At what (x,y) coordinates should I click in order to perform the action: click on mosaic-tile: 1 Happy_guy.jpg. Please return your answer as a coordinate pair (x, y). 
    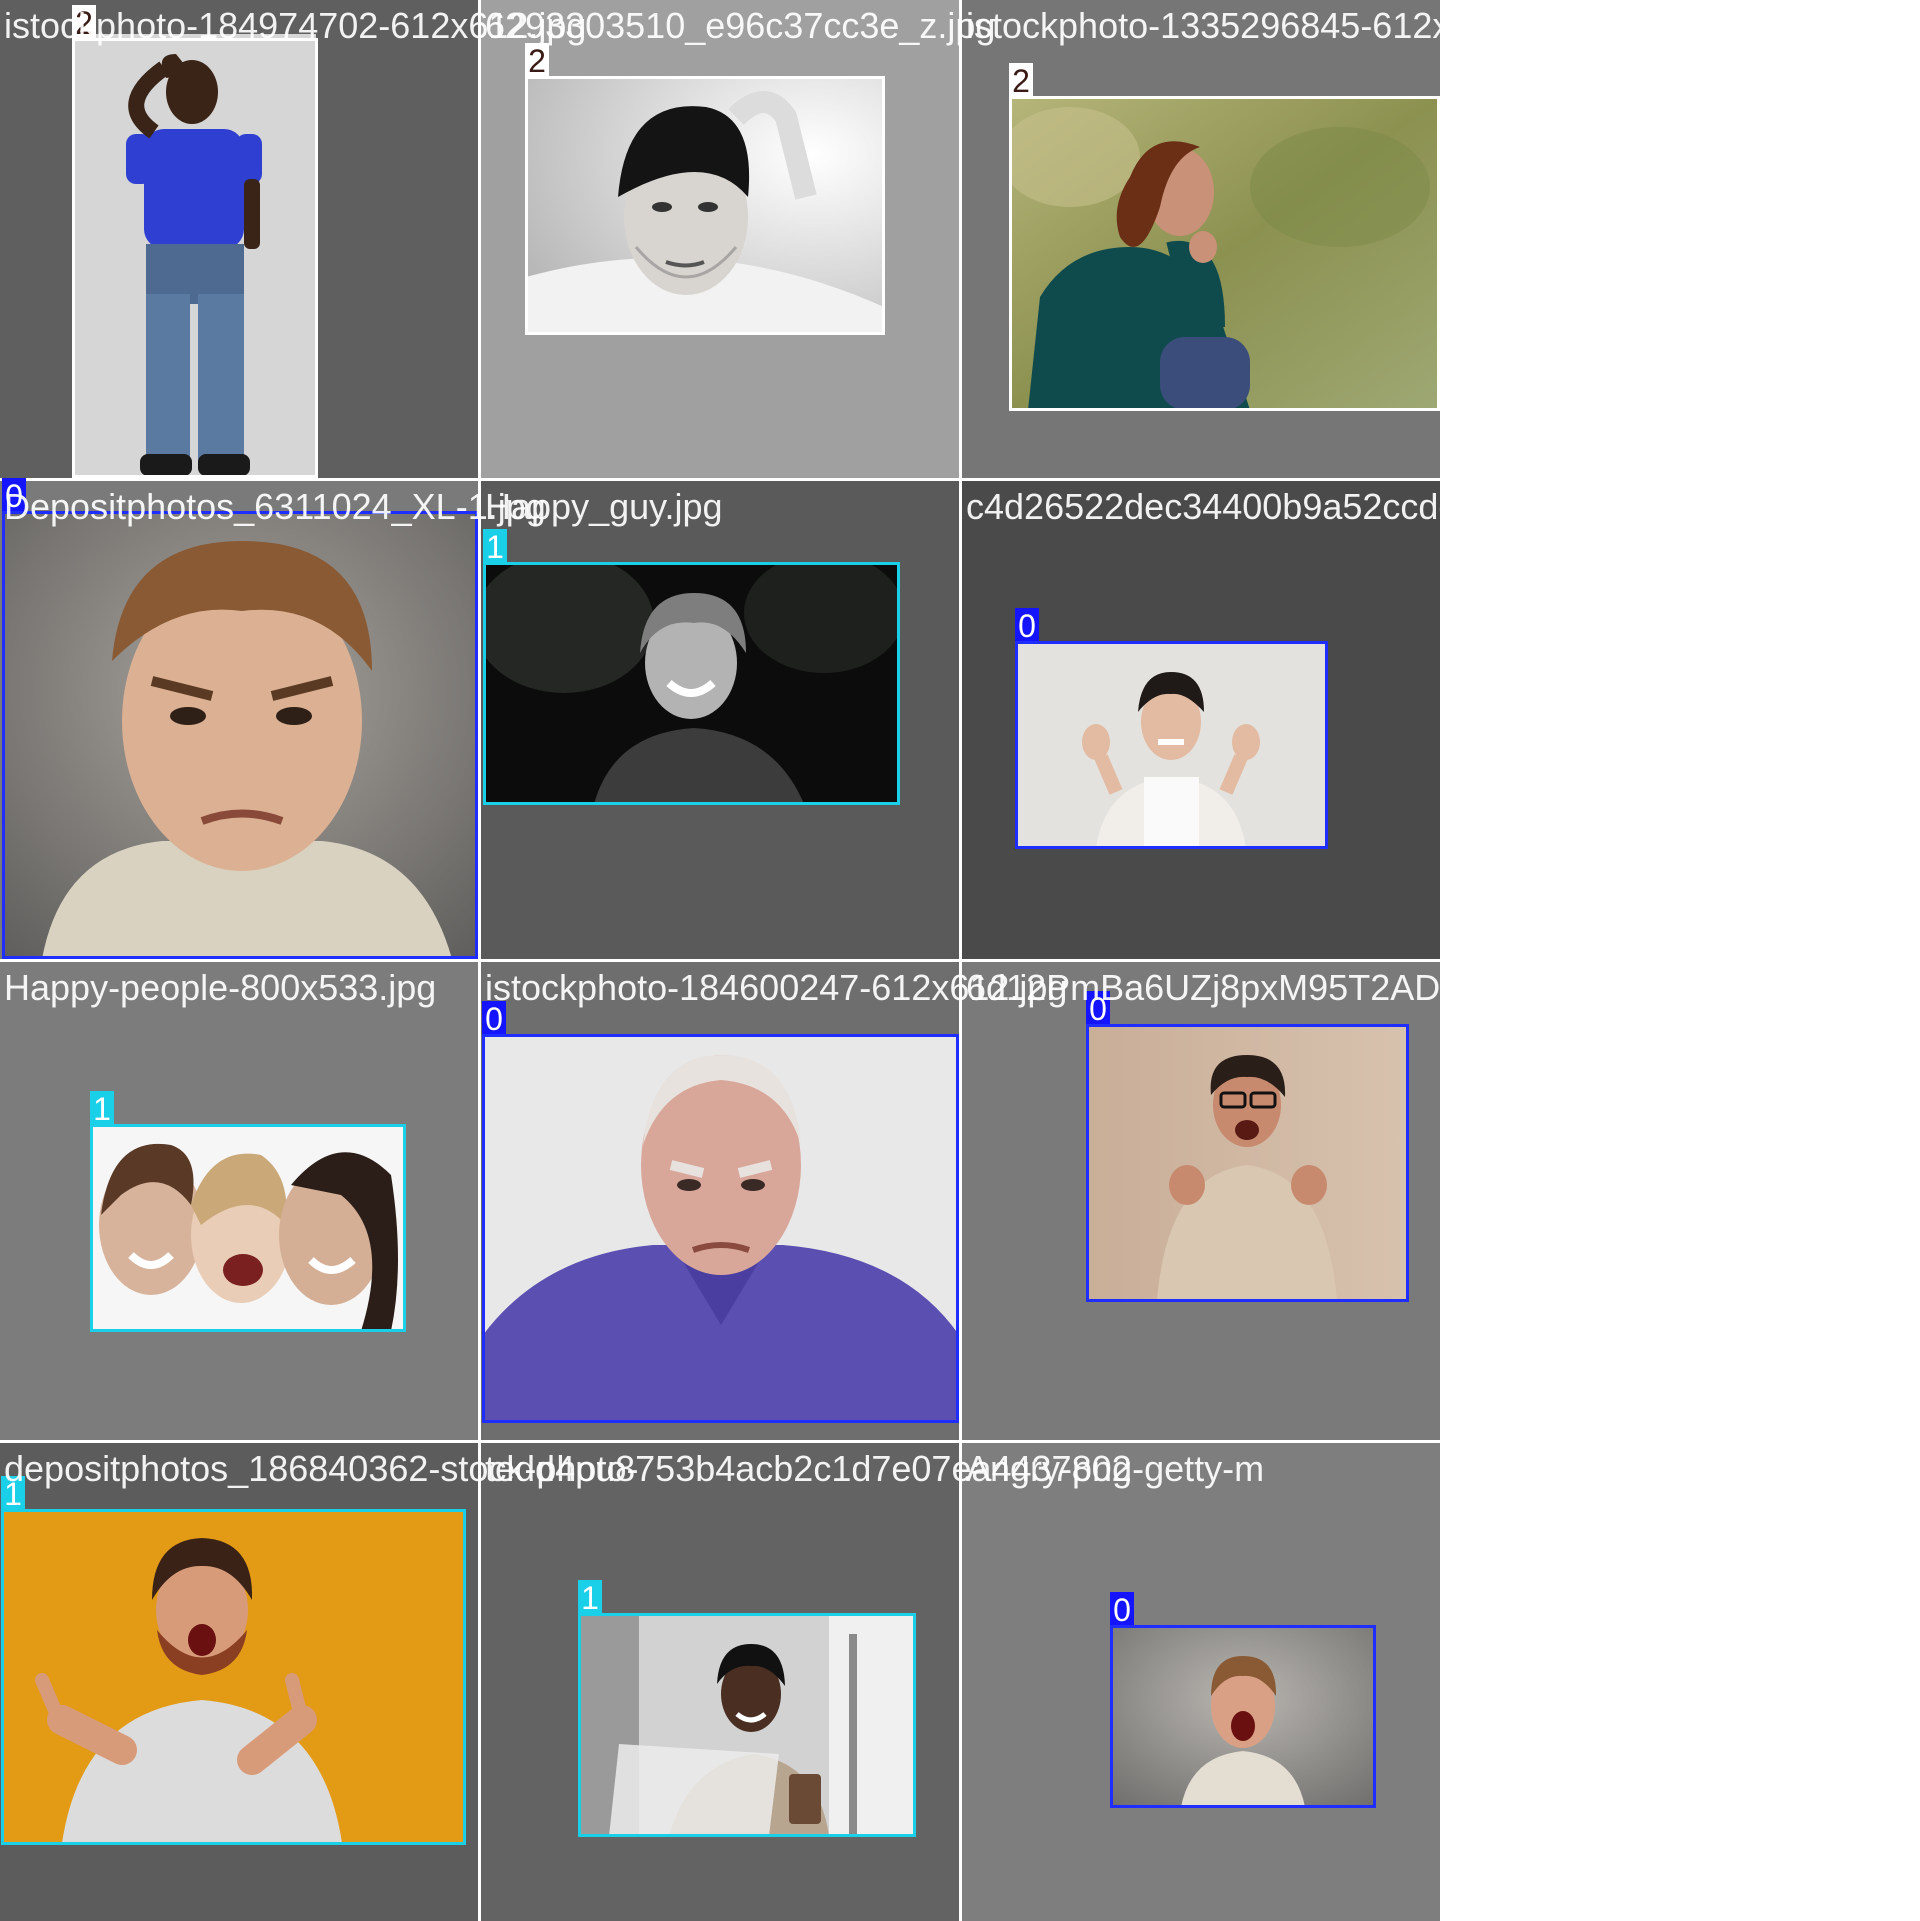
    Looking at the image, I should click on (720, 720).